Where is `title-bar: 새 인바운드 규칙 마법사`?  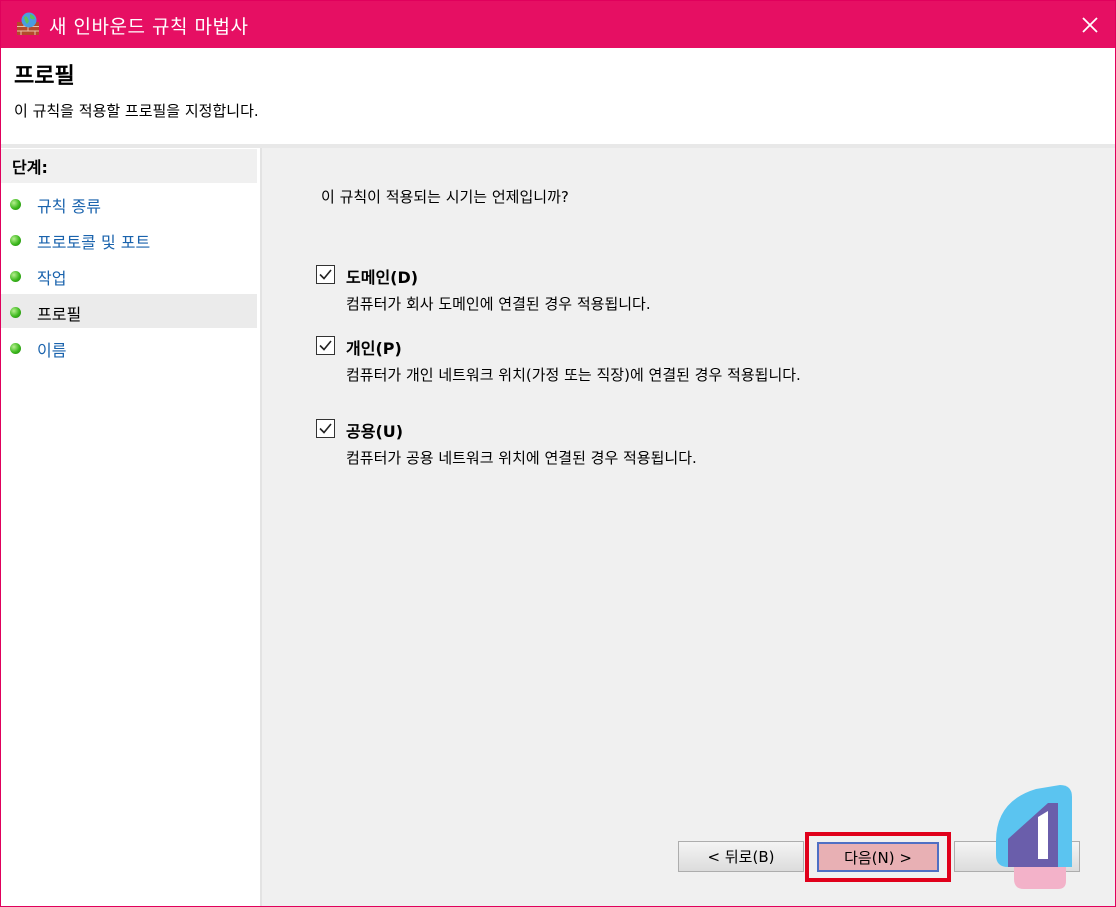
title-bar: 새 인바운드 규칙 마법사 is located at coordinates (558, 24).